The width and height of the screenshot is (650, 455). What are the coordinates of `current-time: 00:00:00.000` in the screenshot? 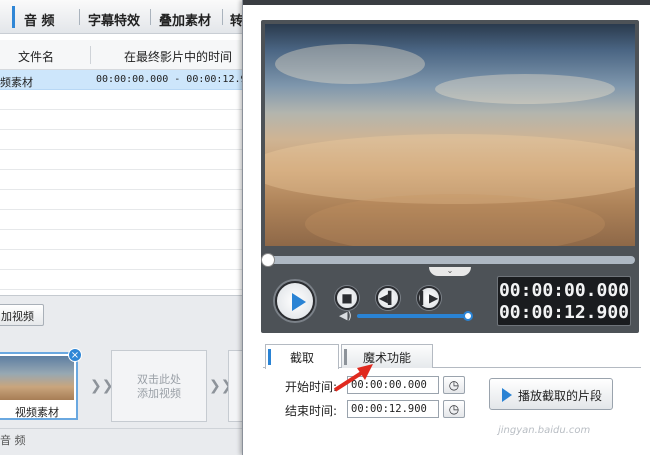 It's located at (564, 290).